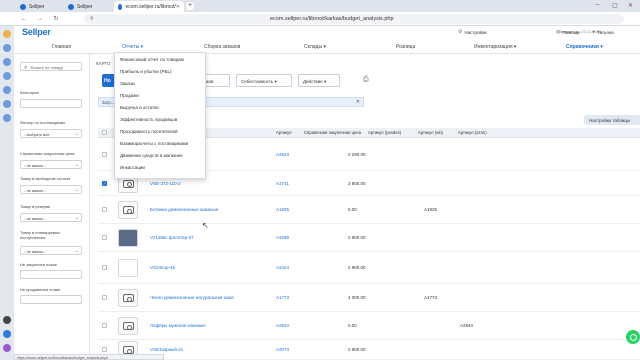  What do you see at coordinates (154, 143) in the screenshot?
I see `menu-item-supplier-settlements: Взаиморасчеты с поставщиками` at bounding box center [154, 143].